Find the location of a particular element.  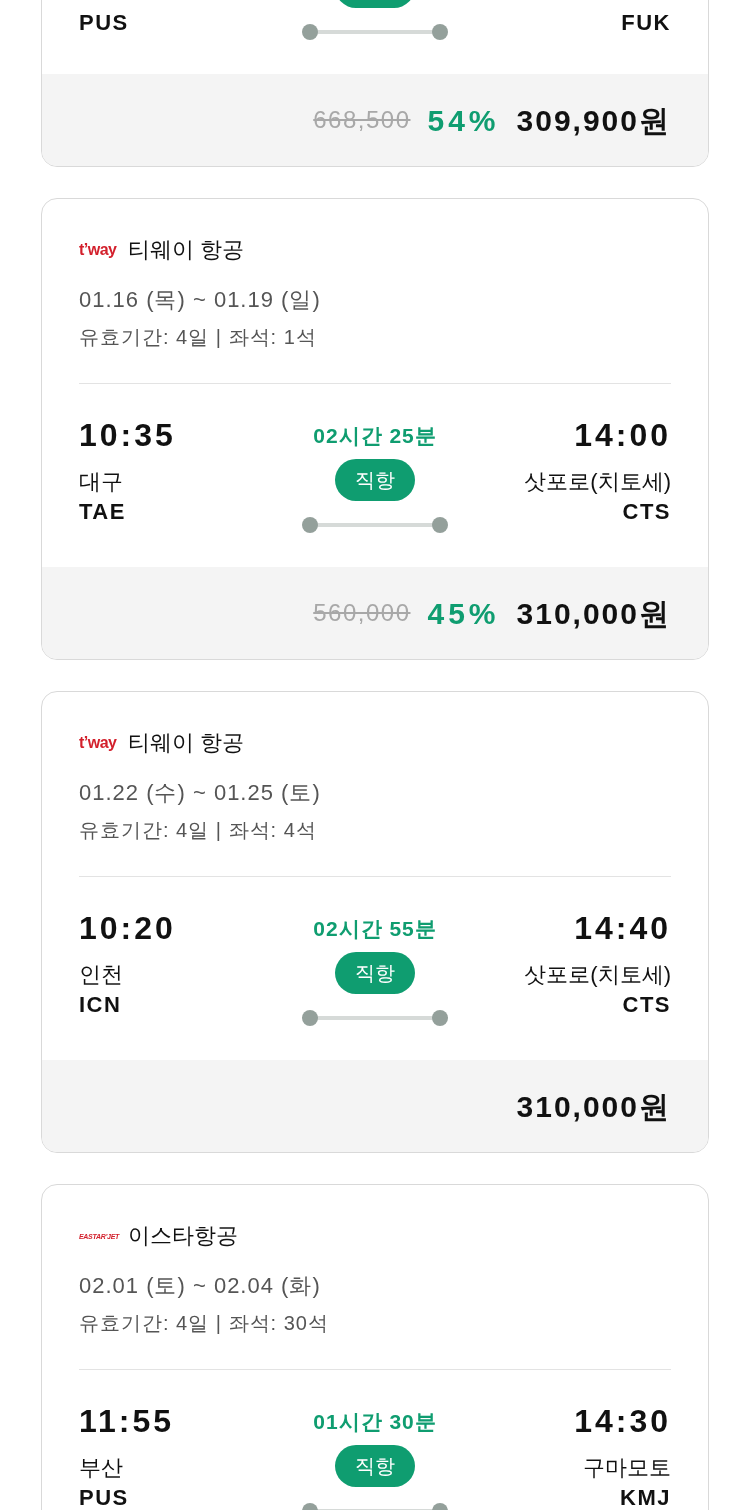

validity-seats: 유효기간: 4일 | 좌석: 1석 is located at coordinates (198, 337).